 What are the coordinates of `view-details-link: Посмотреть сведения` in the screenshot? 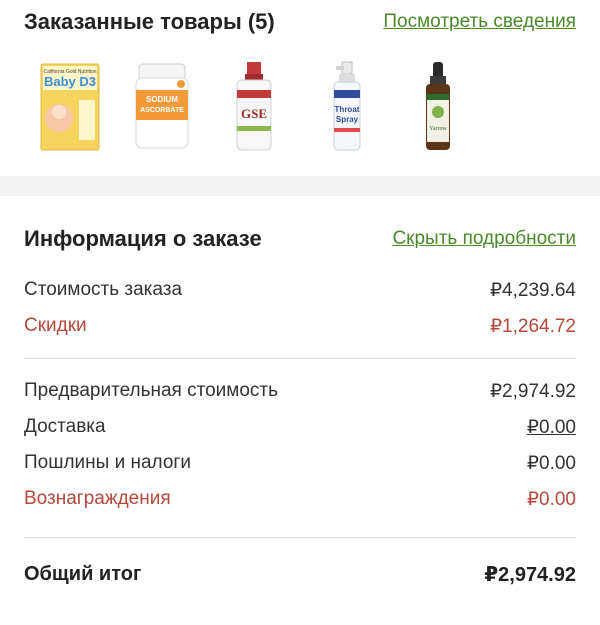 It's located at (479, 22).